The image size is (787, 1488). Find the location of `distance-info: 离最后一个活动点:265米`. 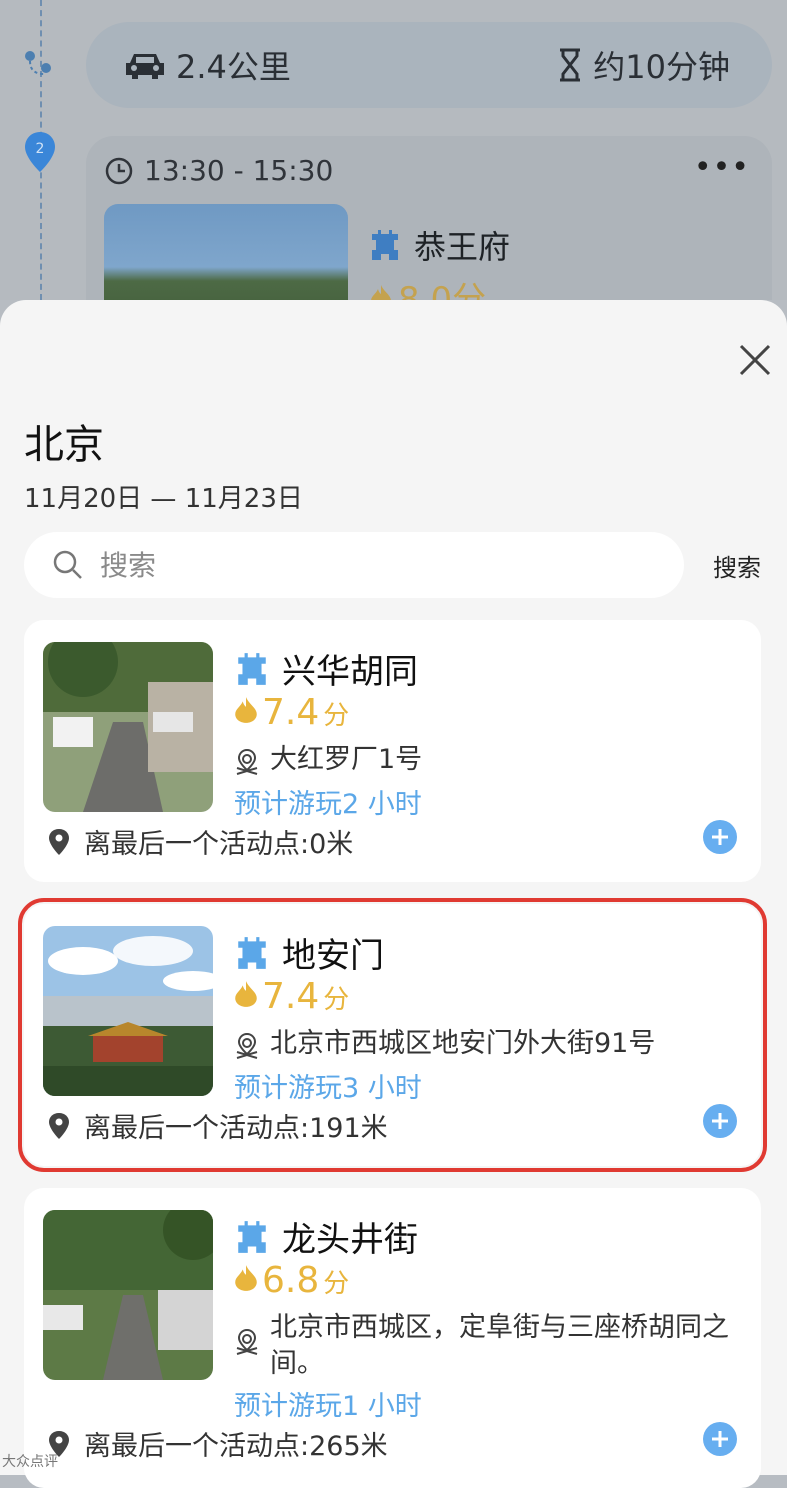

distance-info: 离最后一个活动点:265米 is located at coordinates (218, 1443).